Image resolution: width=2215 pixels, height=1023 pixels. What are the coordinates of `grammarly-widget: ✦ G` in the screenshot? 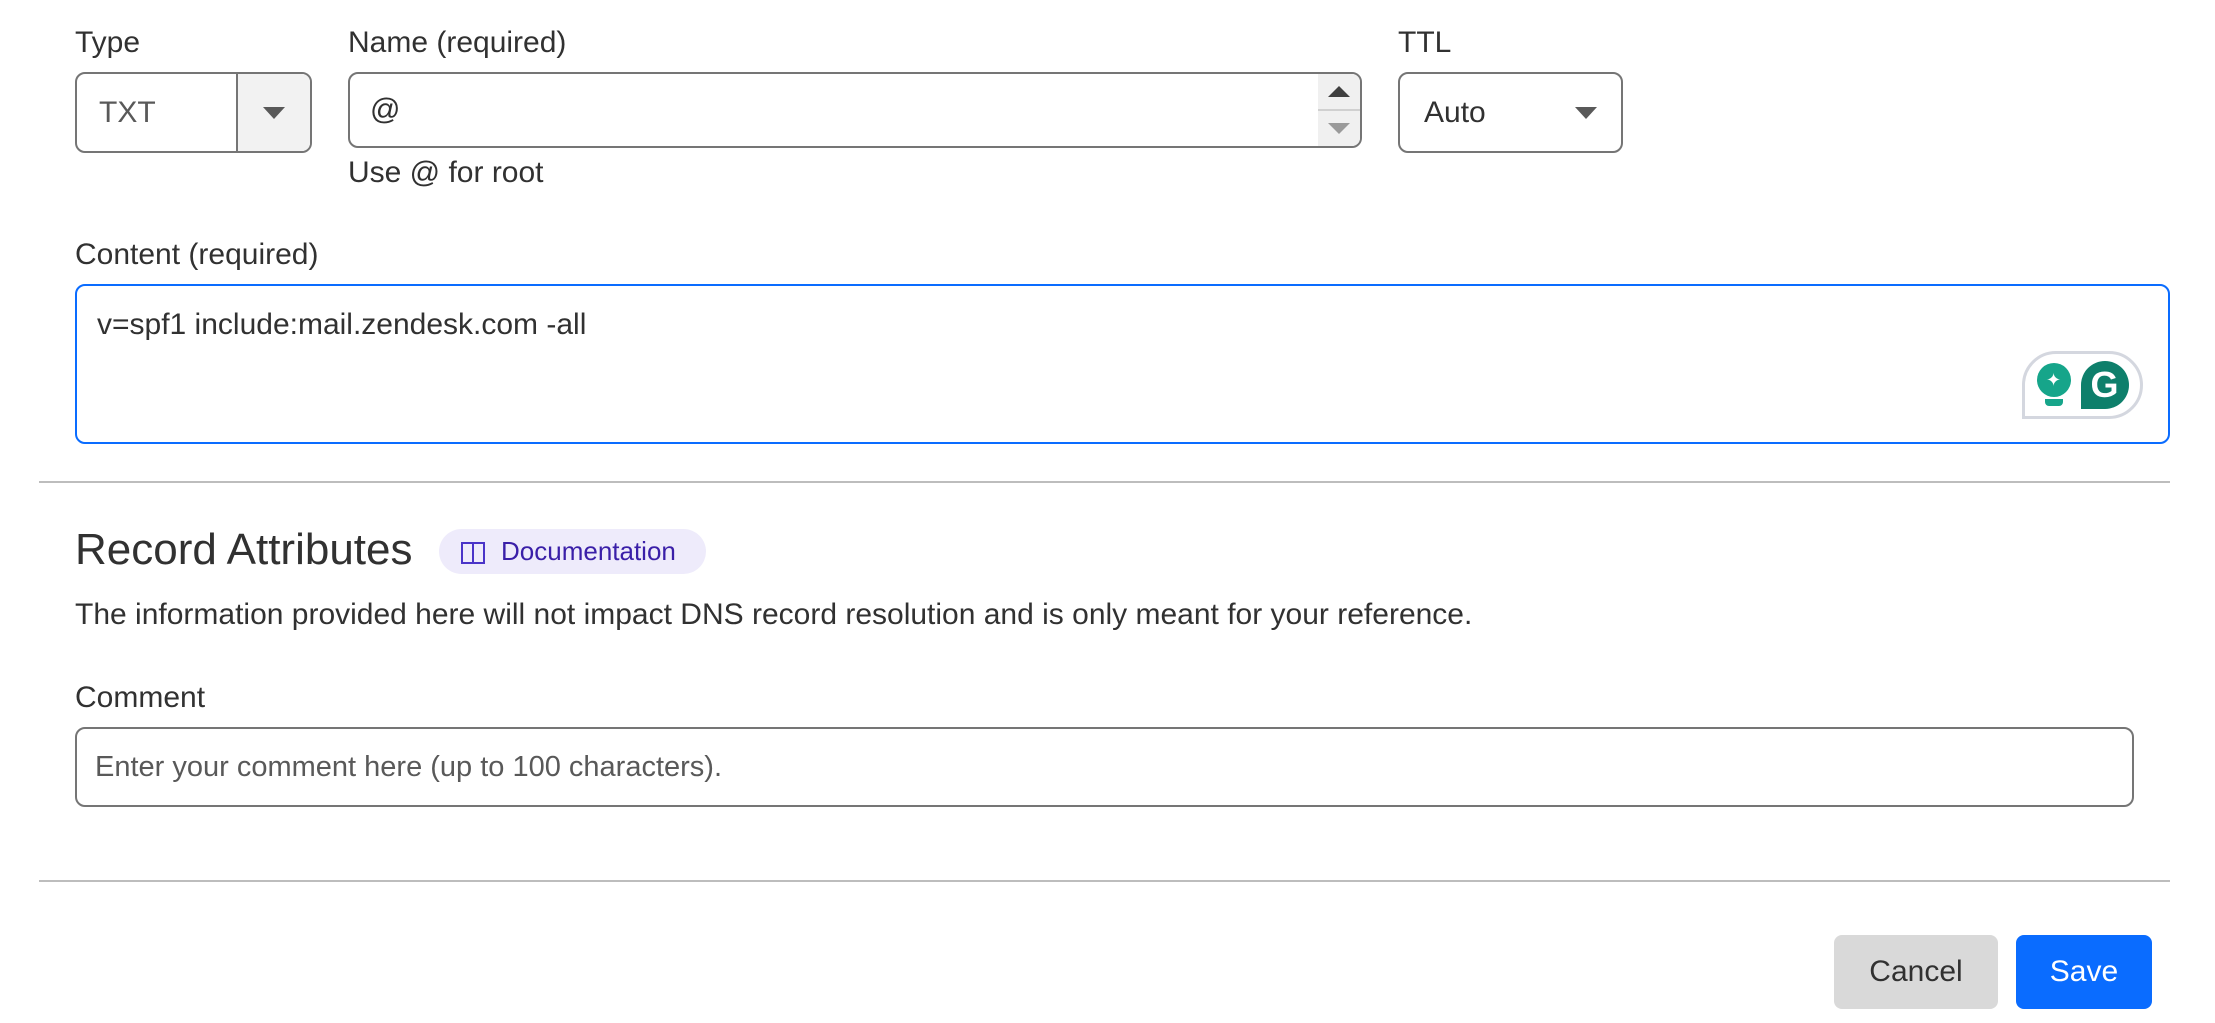 It's located at (2082, 385).